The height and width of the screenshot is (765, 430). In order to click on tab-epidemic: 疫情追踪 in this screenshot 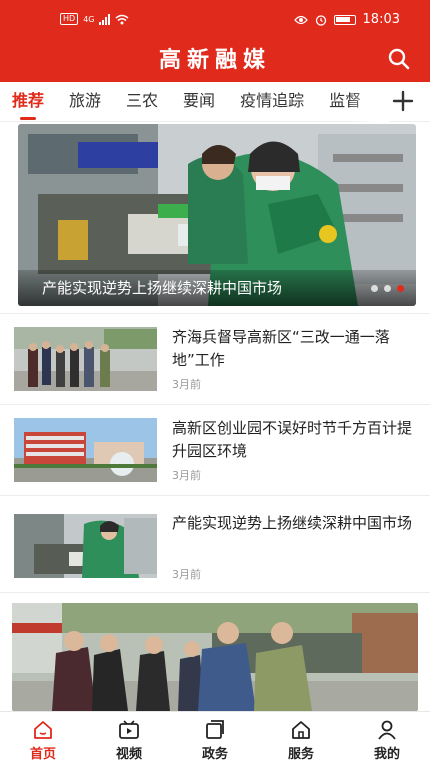, I will do `click(272, 102)`.